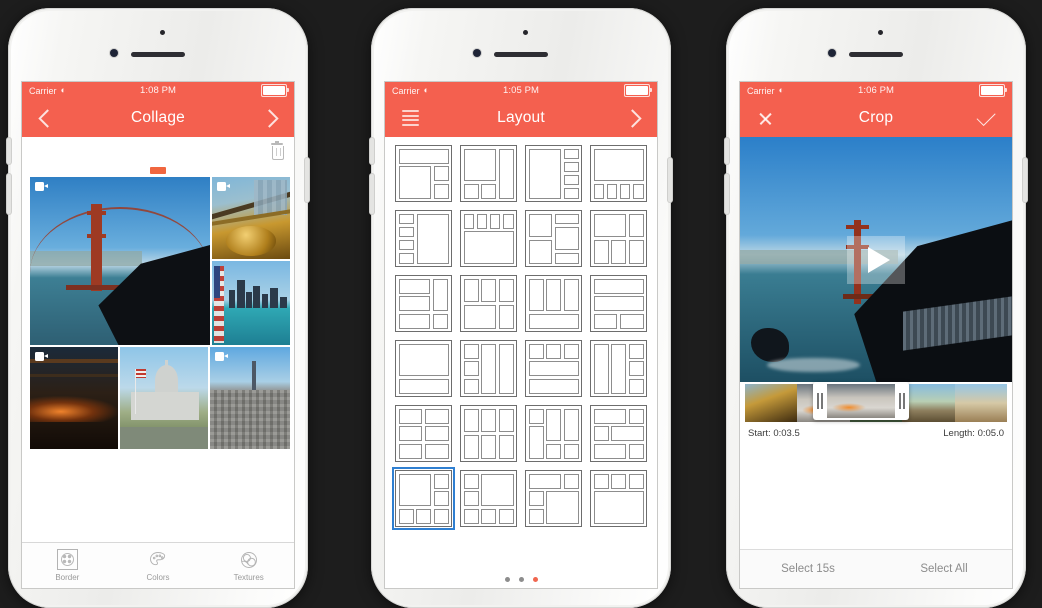  I want to click on trim-handle-end, so click(902, 401).